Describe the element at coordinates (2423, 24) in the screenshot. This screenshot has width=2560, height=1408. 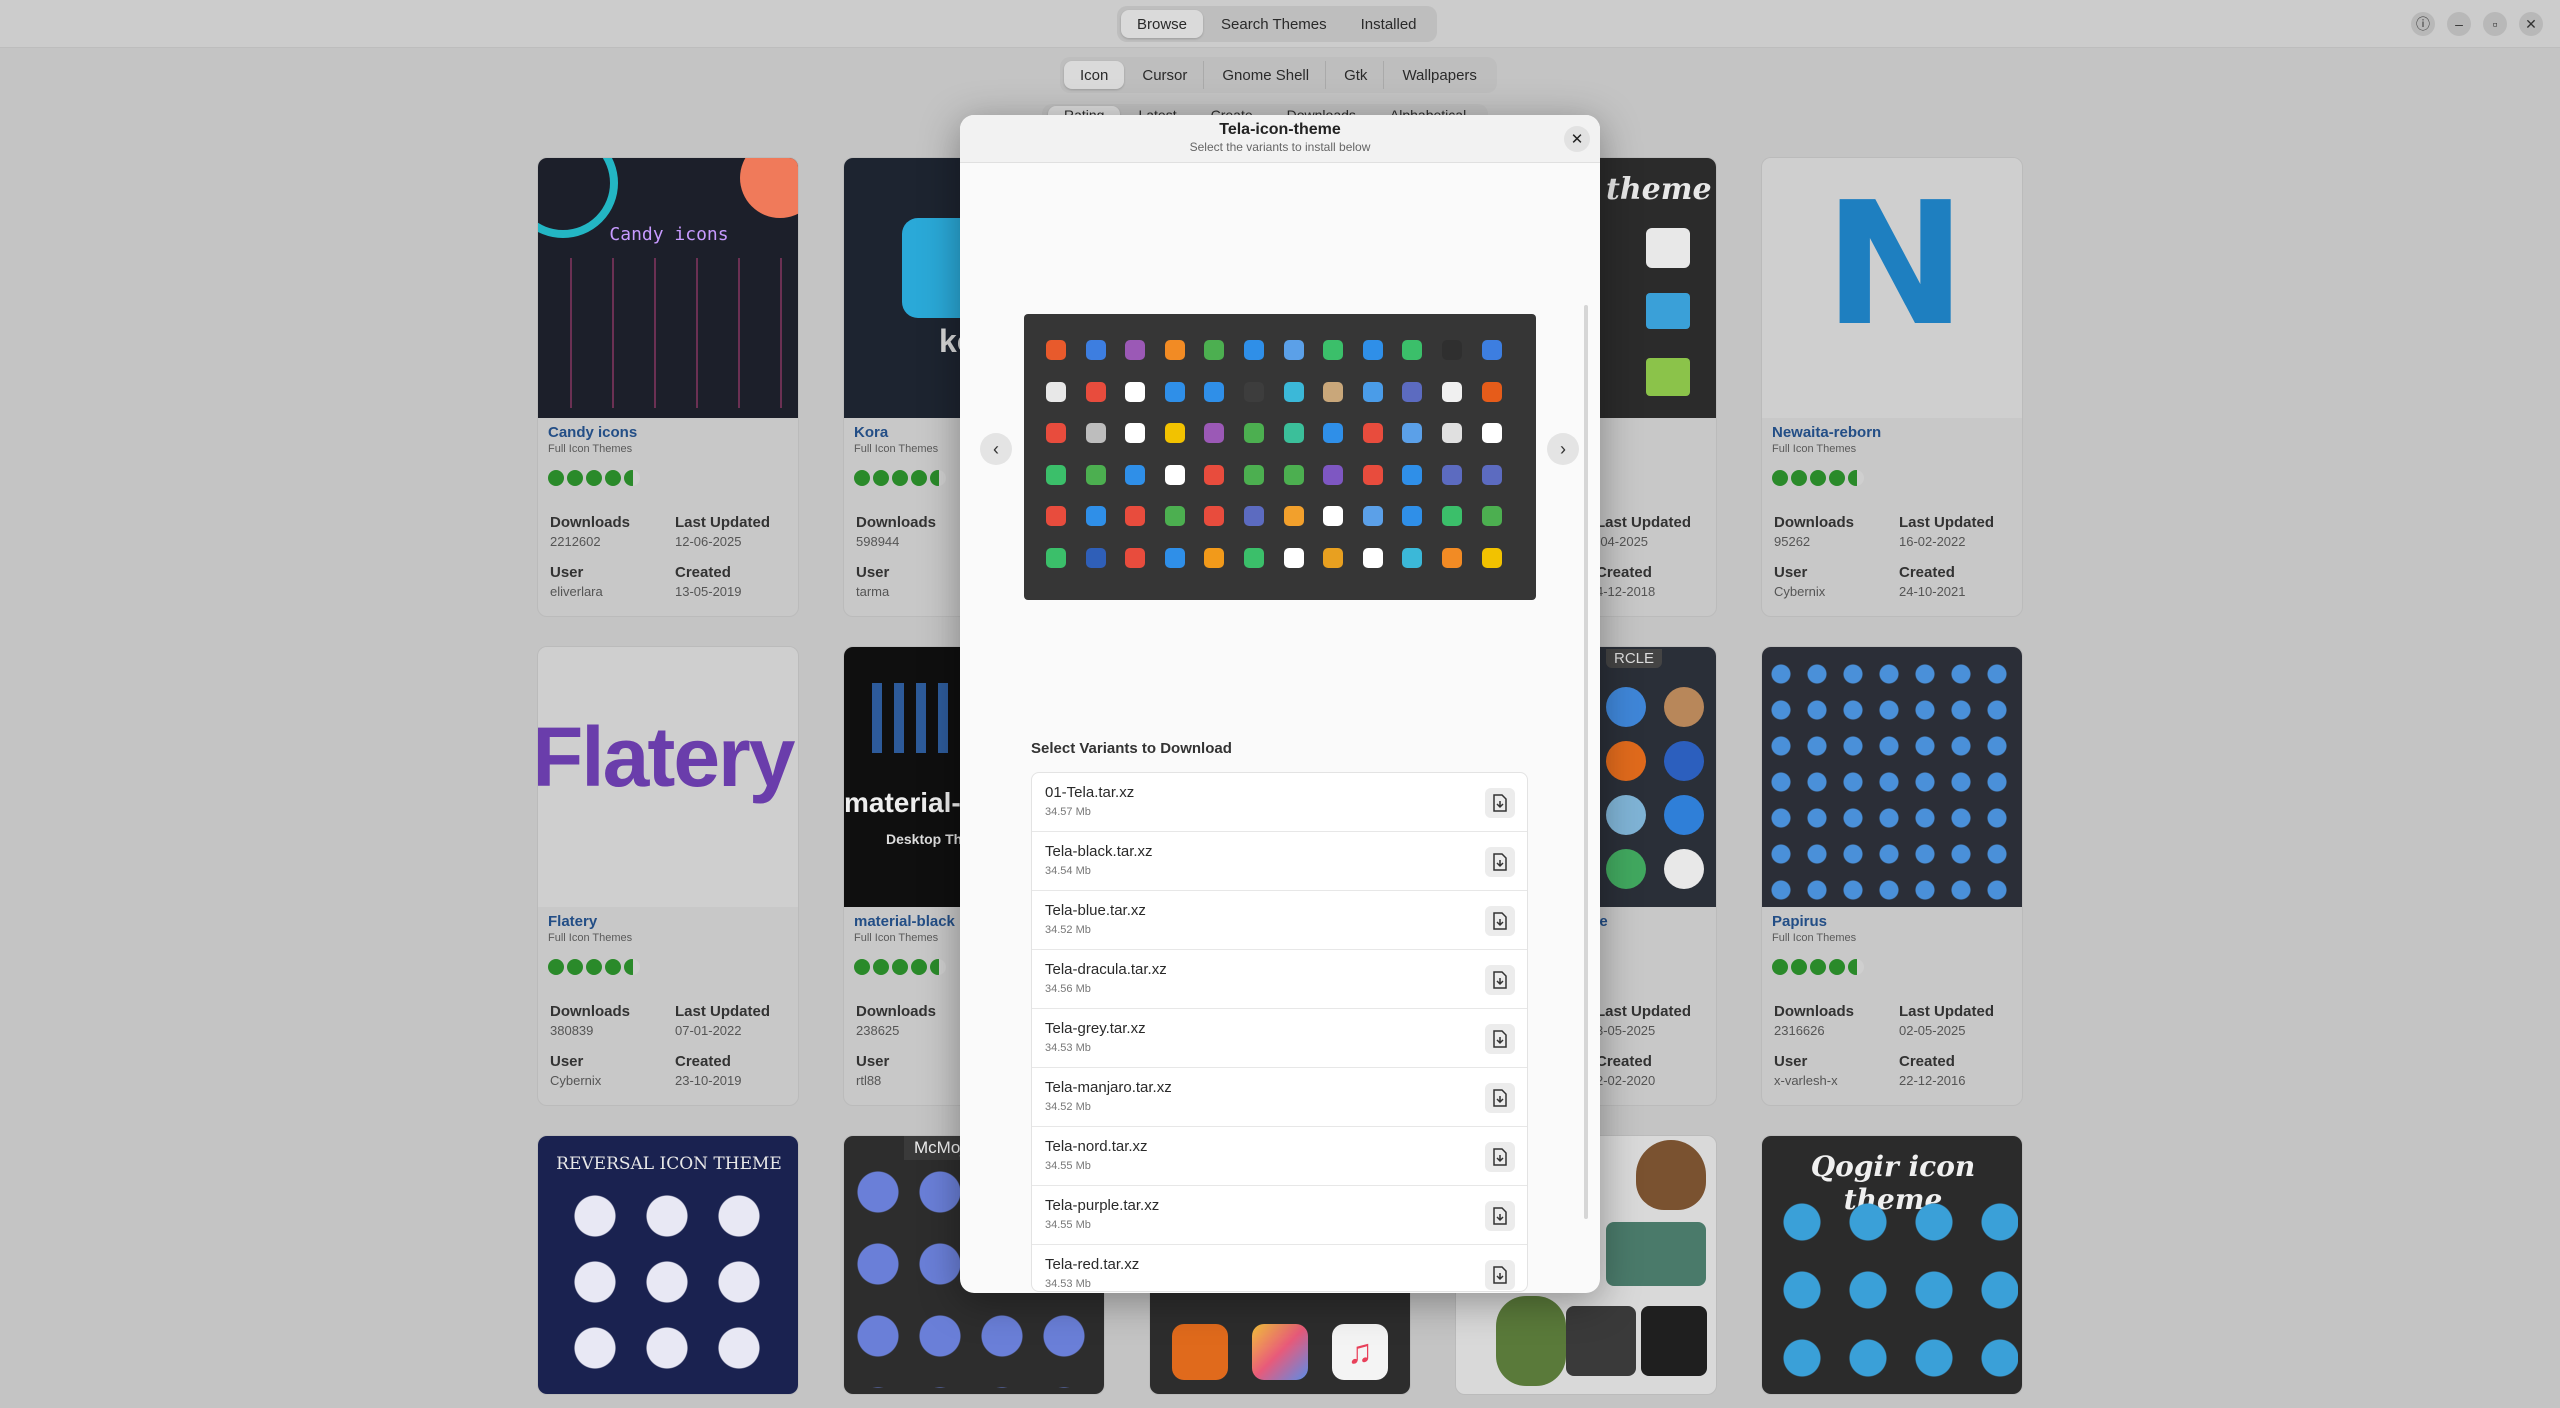
I see `info-icon: ⓘ` at that location.